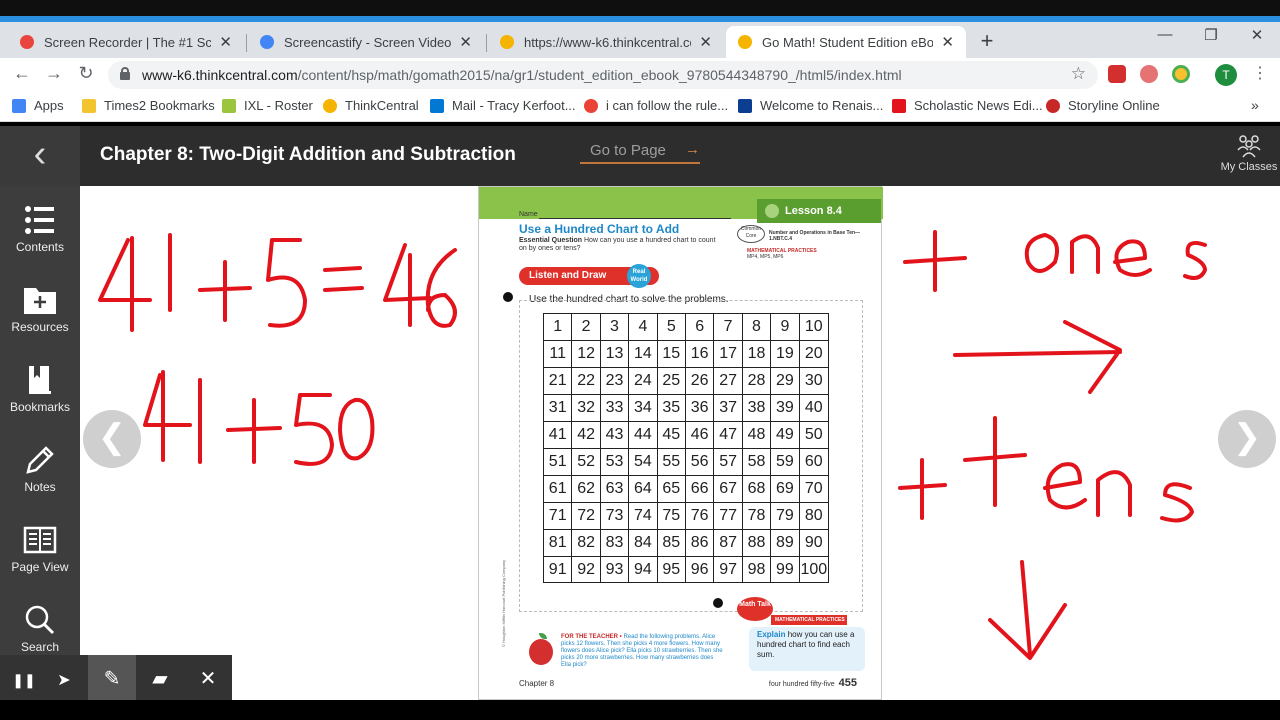  What do you see at coordinates (700, 543) in the screenshot?
I see `hundred-chart-cell: 86` at bounding box center [700, 543].